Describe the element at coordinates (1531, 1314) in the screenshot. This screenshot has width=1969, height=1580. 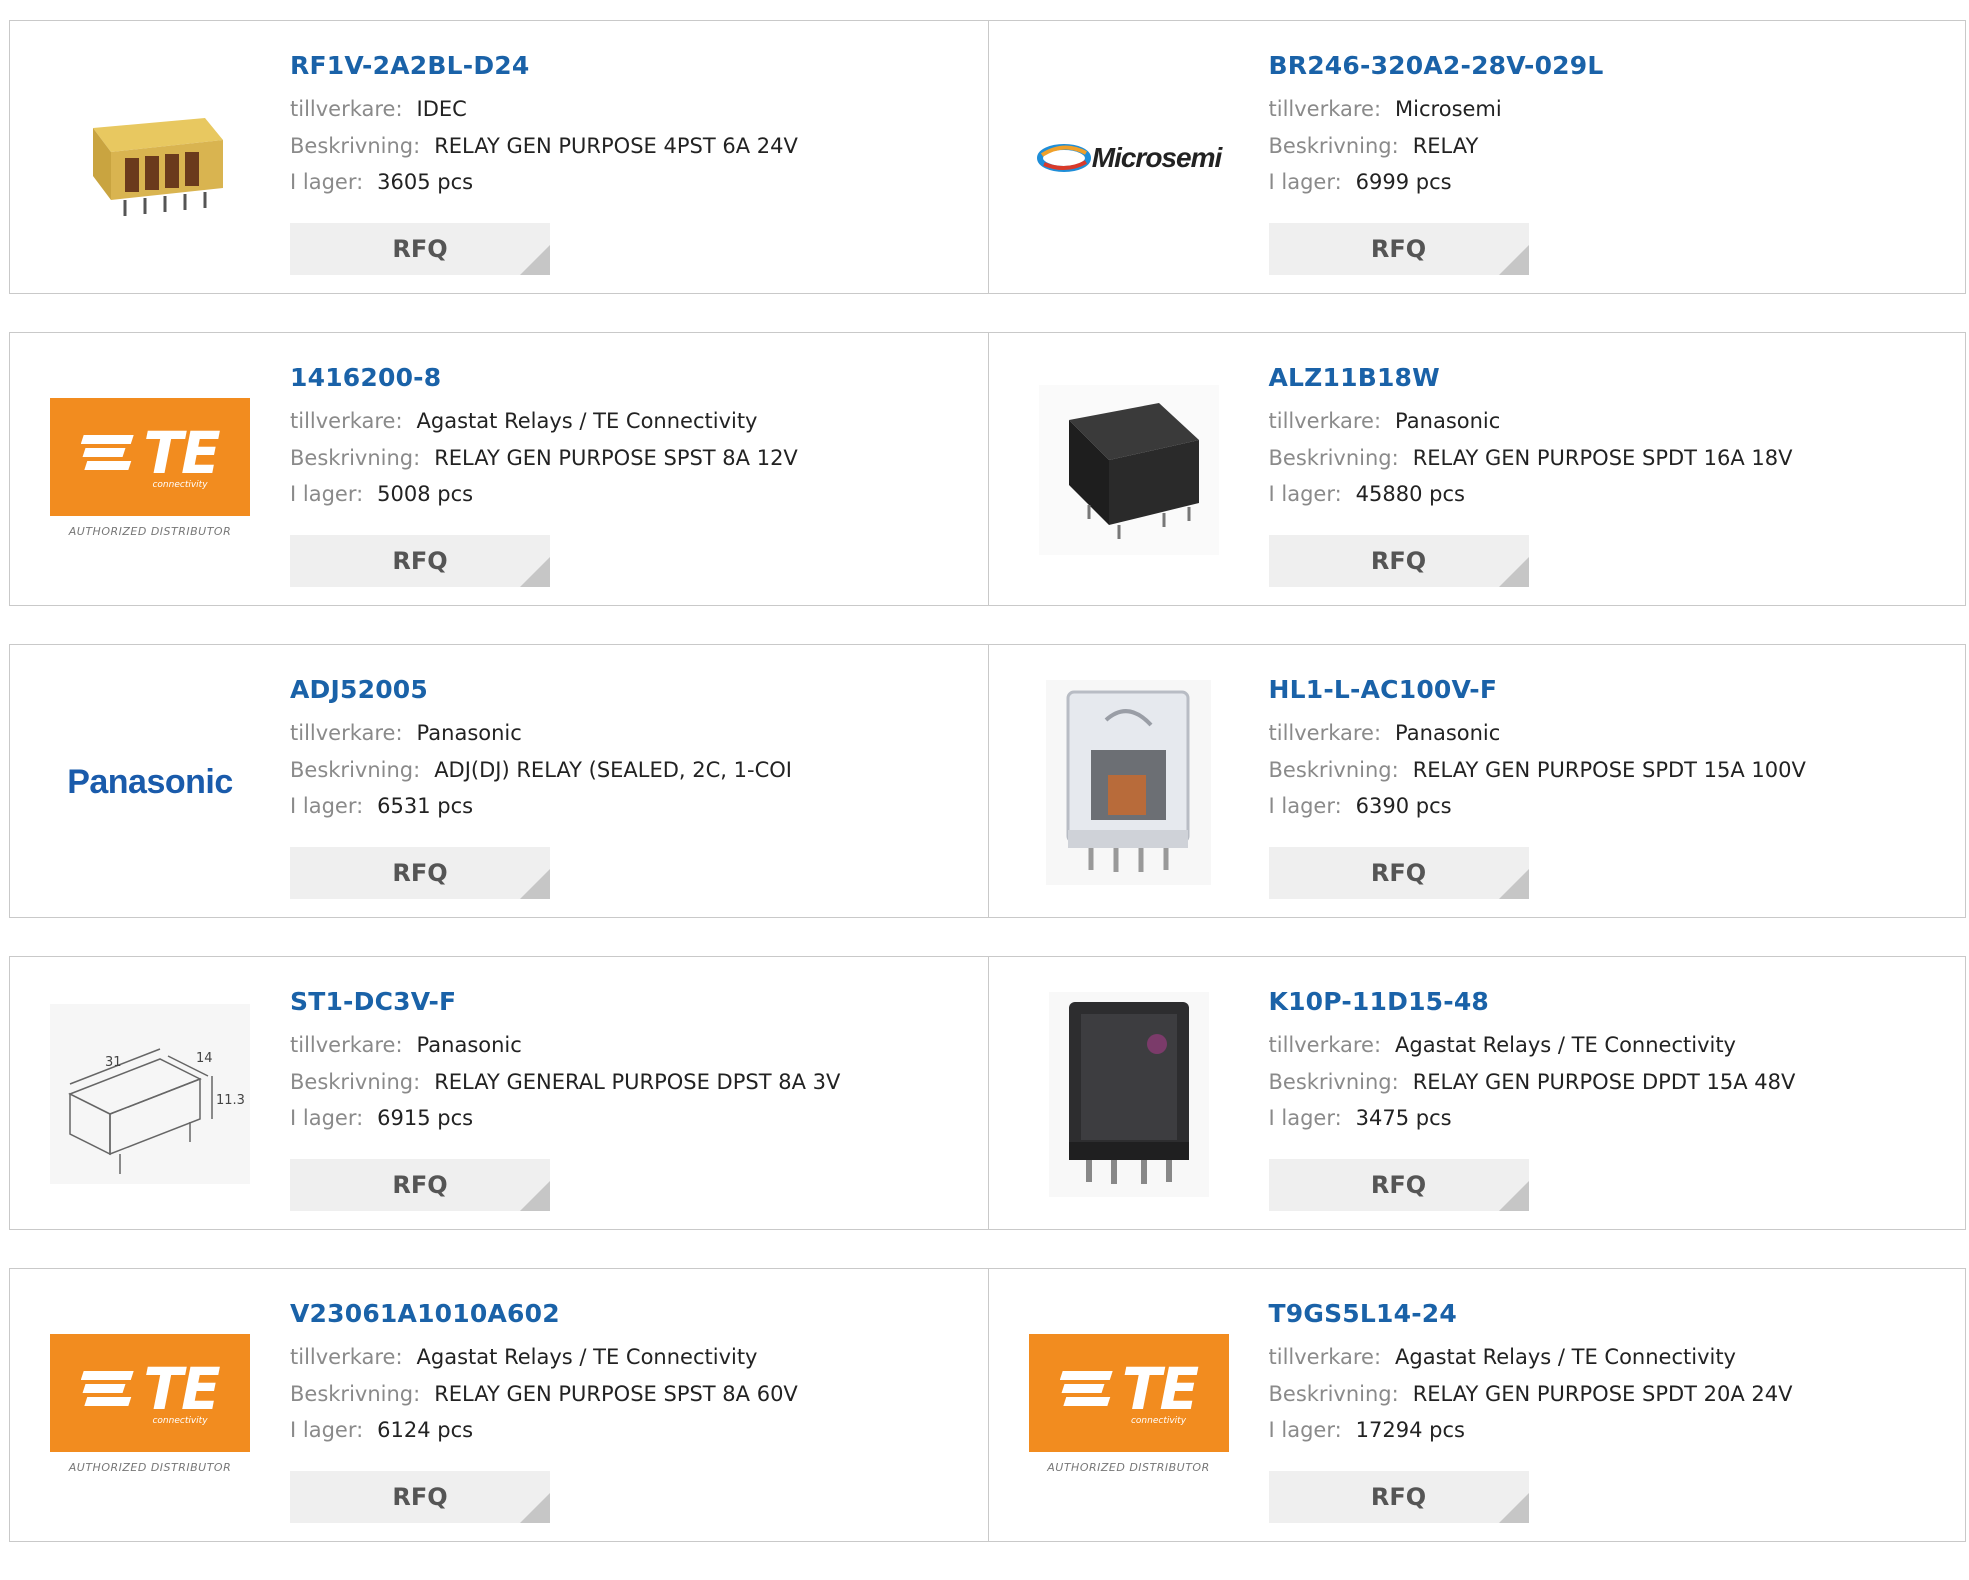
I see `part-number-link: T9GS5L14-24` at that location.